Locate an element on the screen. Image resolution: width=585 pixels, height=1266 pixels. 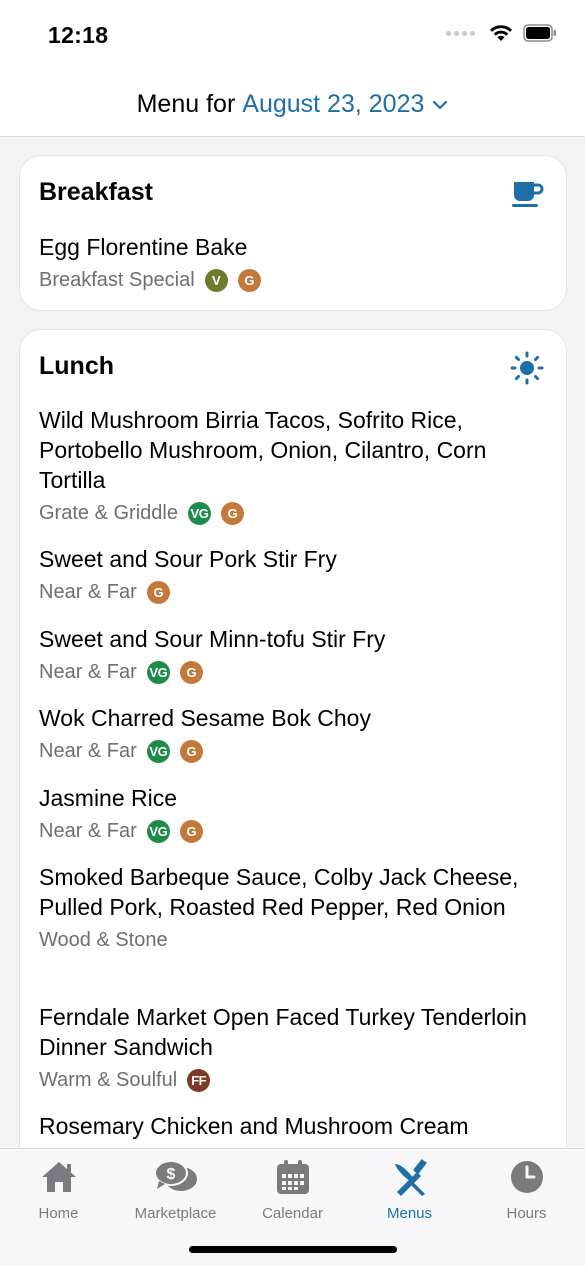
tab-home: Home is located at coordinates (58, 1192).